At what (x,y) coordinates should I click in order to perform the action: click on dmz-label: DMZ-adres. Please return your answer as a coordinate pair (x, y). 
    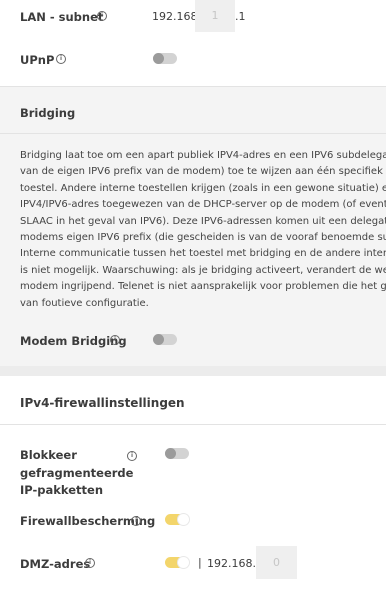
    Looking at the image, I should click on (55, 564).